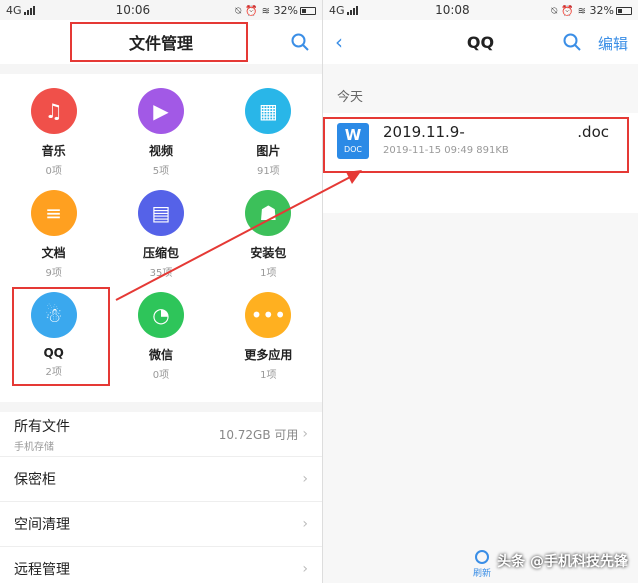  What do you see at coordinates (53, 151) in the screenshot?
I see `category-label: 音乐` at bounding box center [53, 151].